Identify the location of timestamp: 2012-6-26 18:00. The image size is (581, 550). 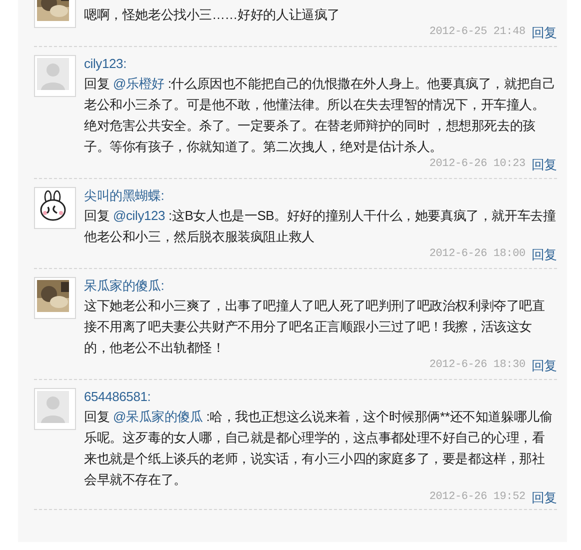
(477, 254).